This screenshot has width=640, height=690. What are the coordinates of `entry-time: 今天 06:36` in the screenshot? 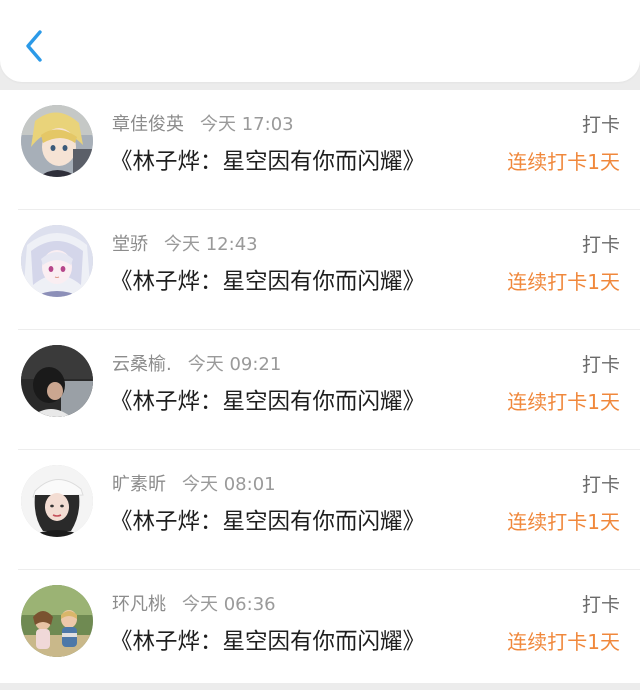 It's located at (229, 604).